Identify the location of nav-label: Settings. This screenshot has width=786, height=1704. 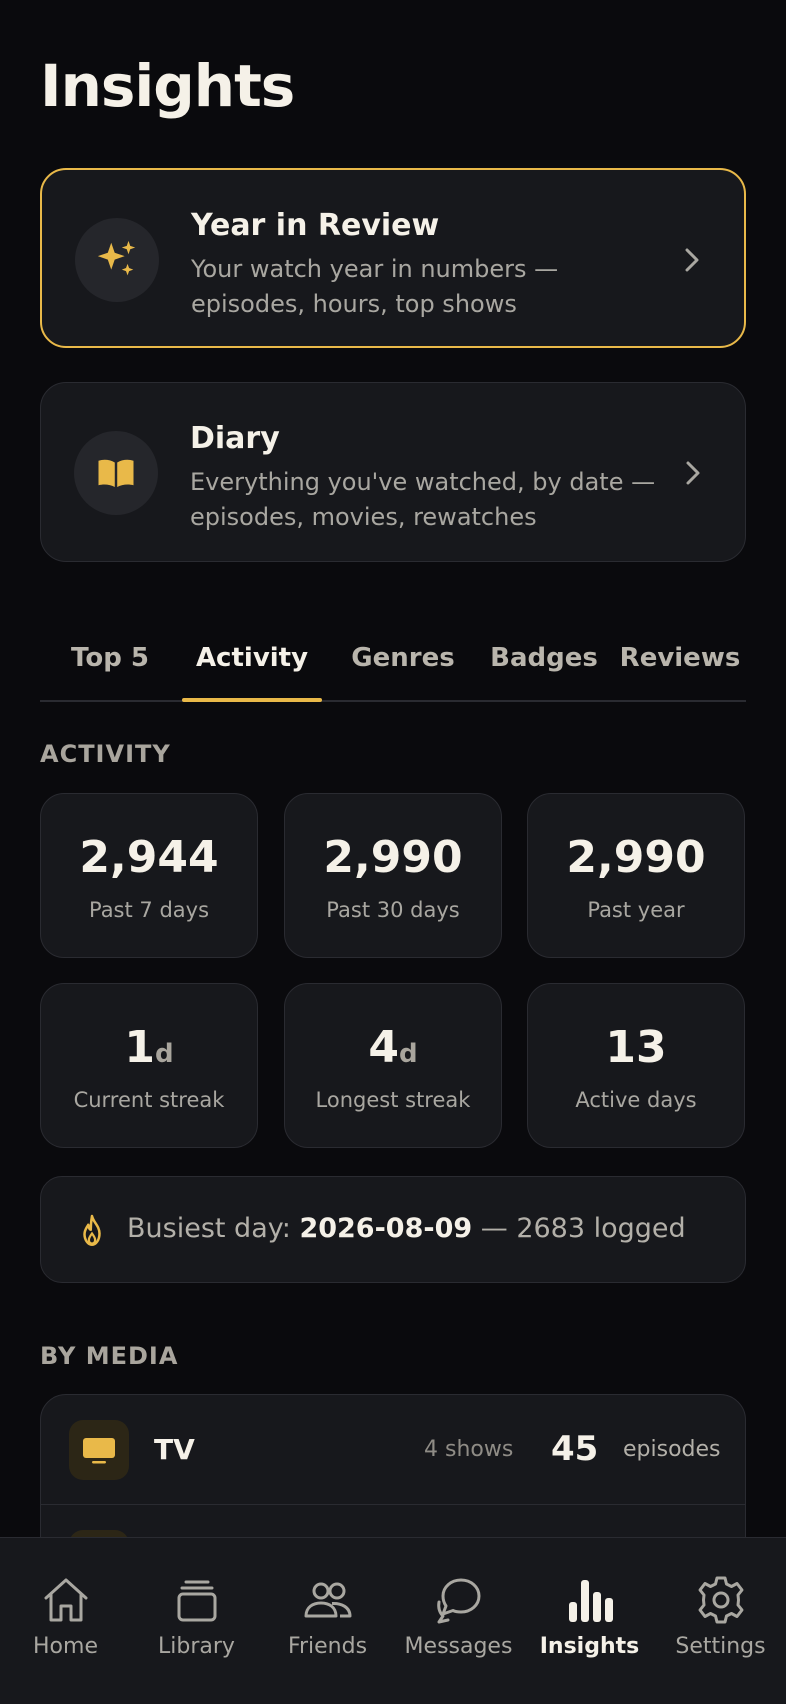
(720, 1646).